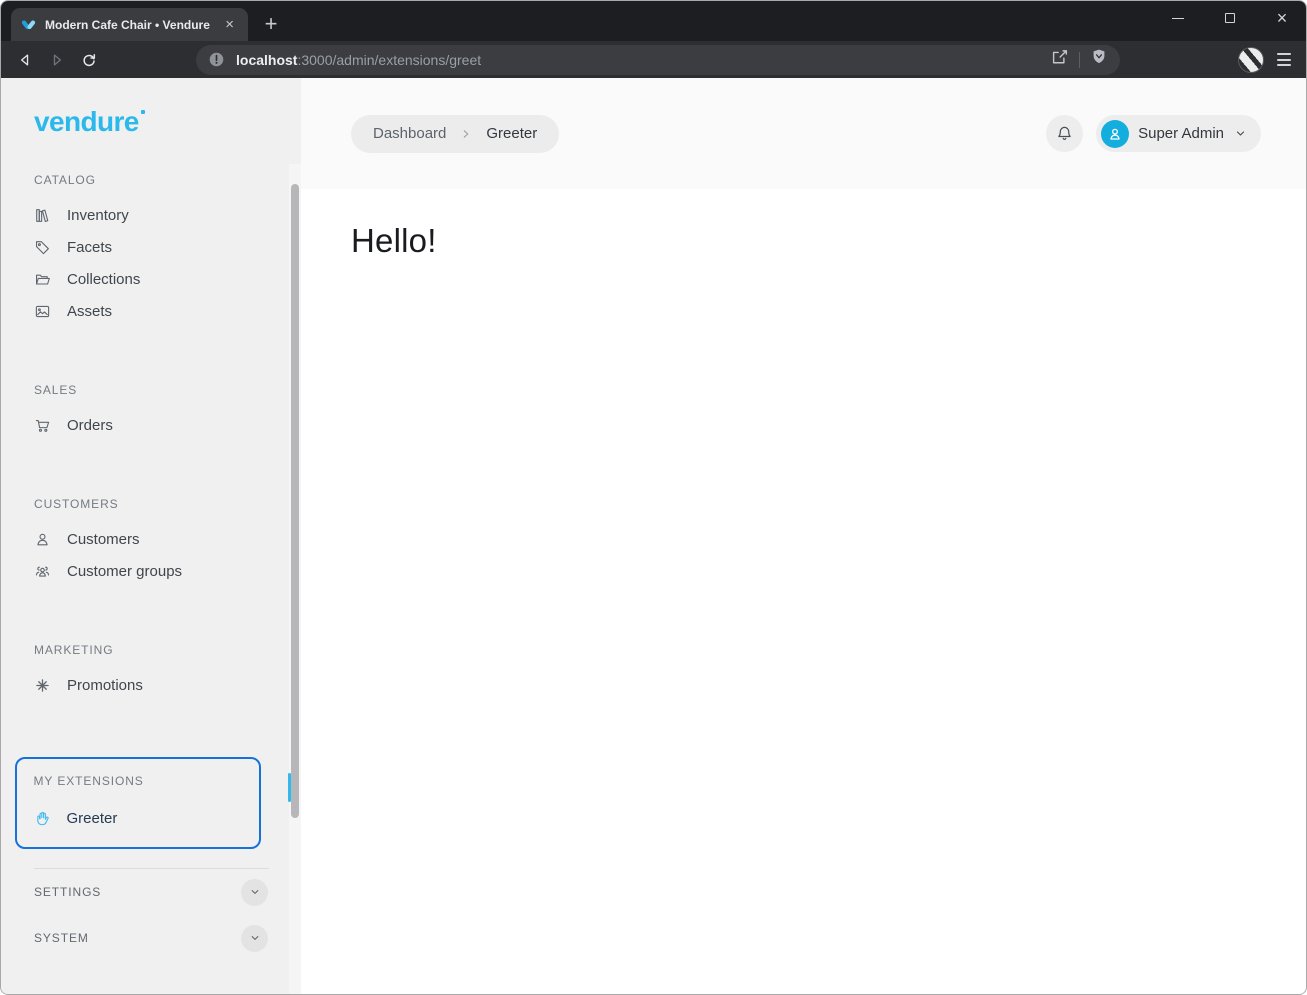 The width and height of the screenshot is (1307, 995). What do you see at coordinates (216, 59) in the screenshot?
I see `site-info-icon` at bounding box center [216, 59].